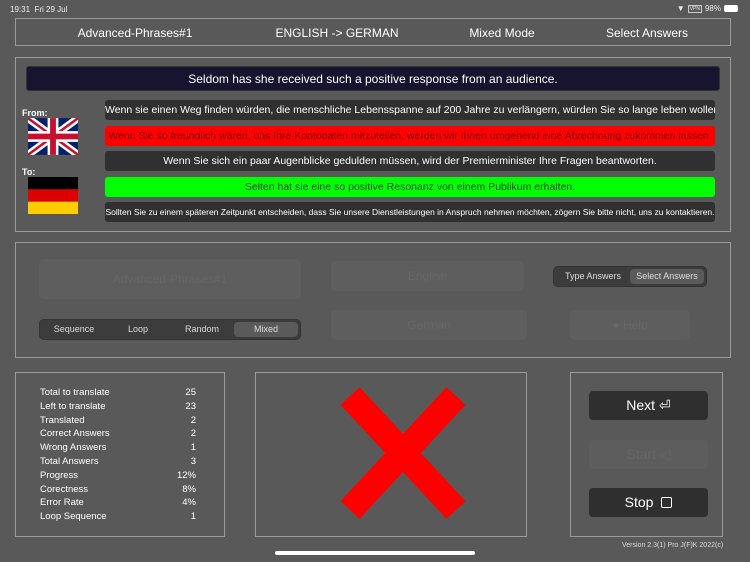  I want to click on stat-value: 25, so click(190, 392).